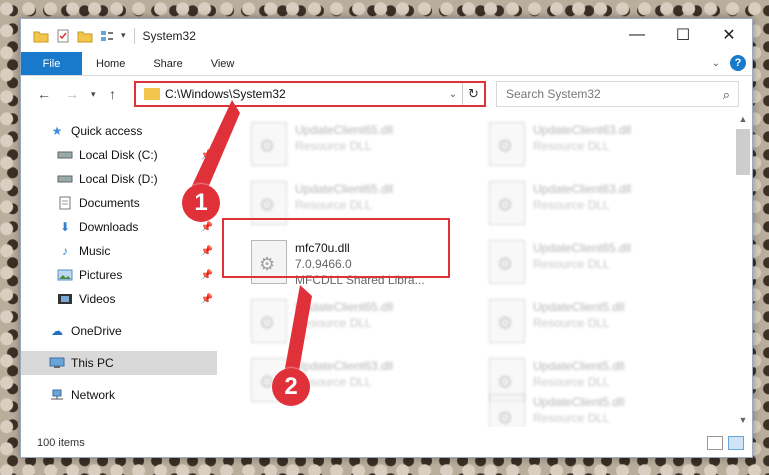 This screenshot has width=769, height=475. What do you see at coordinates (291, 387) in the screenshot?
I see `callout-2: 2` at bounding box center [291, 387].